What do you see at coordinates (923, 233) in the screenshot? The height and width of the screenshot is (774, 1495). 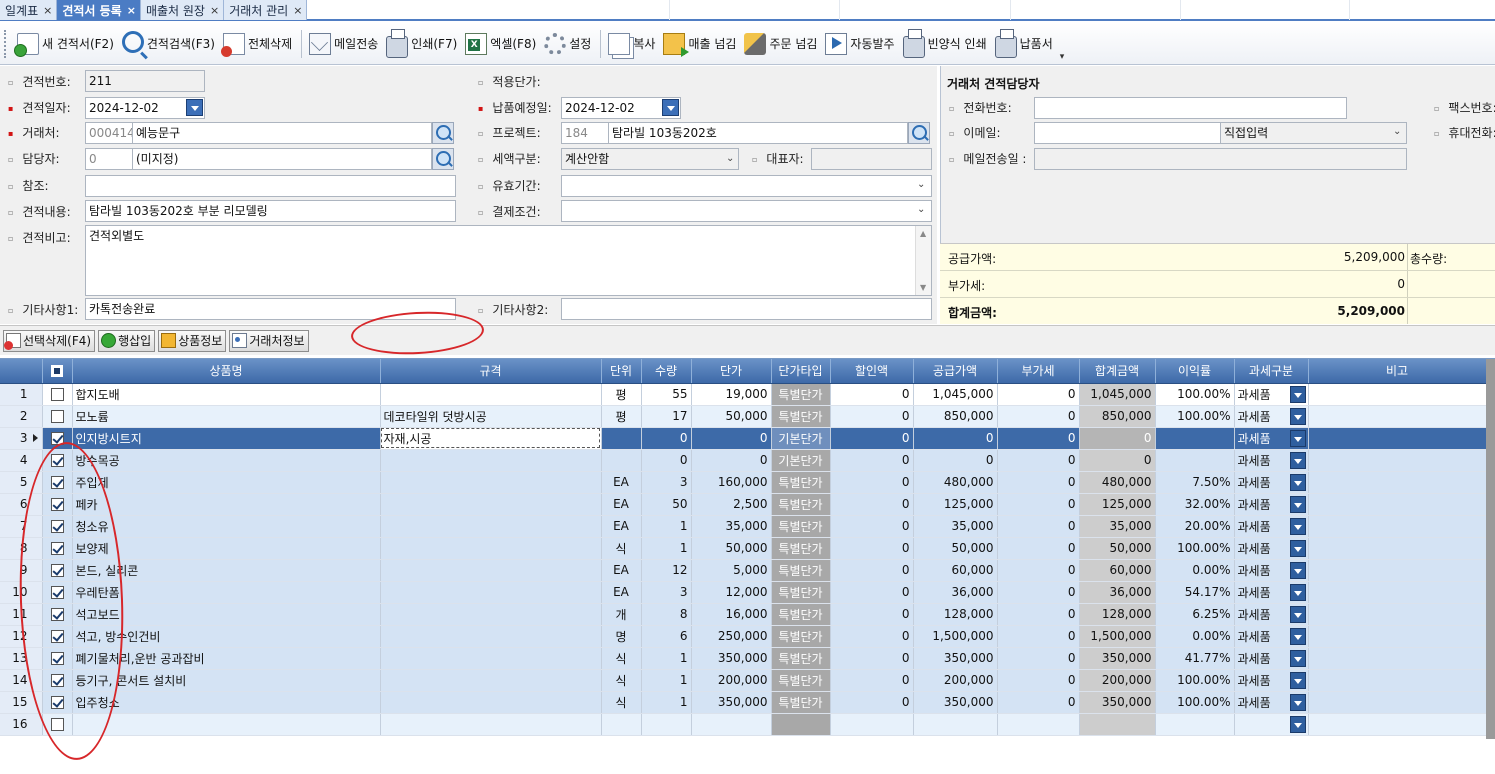 I see `scroll-up-icon: ▲` at bounding box center [923, 233].